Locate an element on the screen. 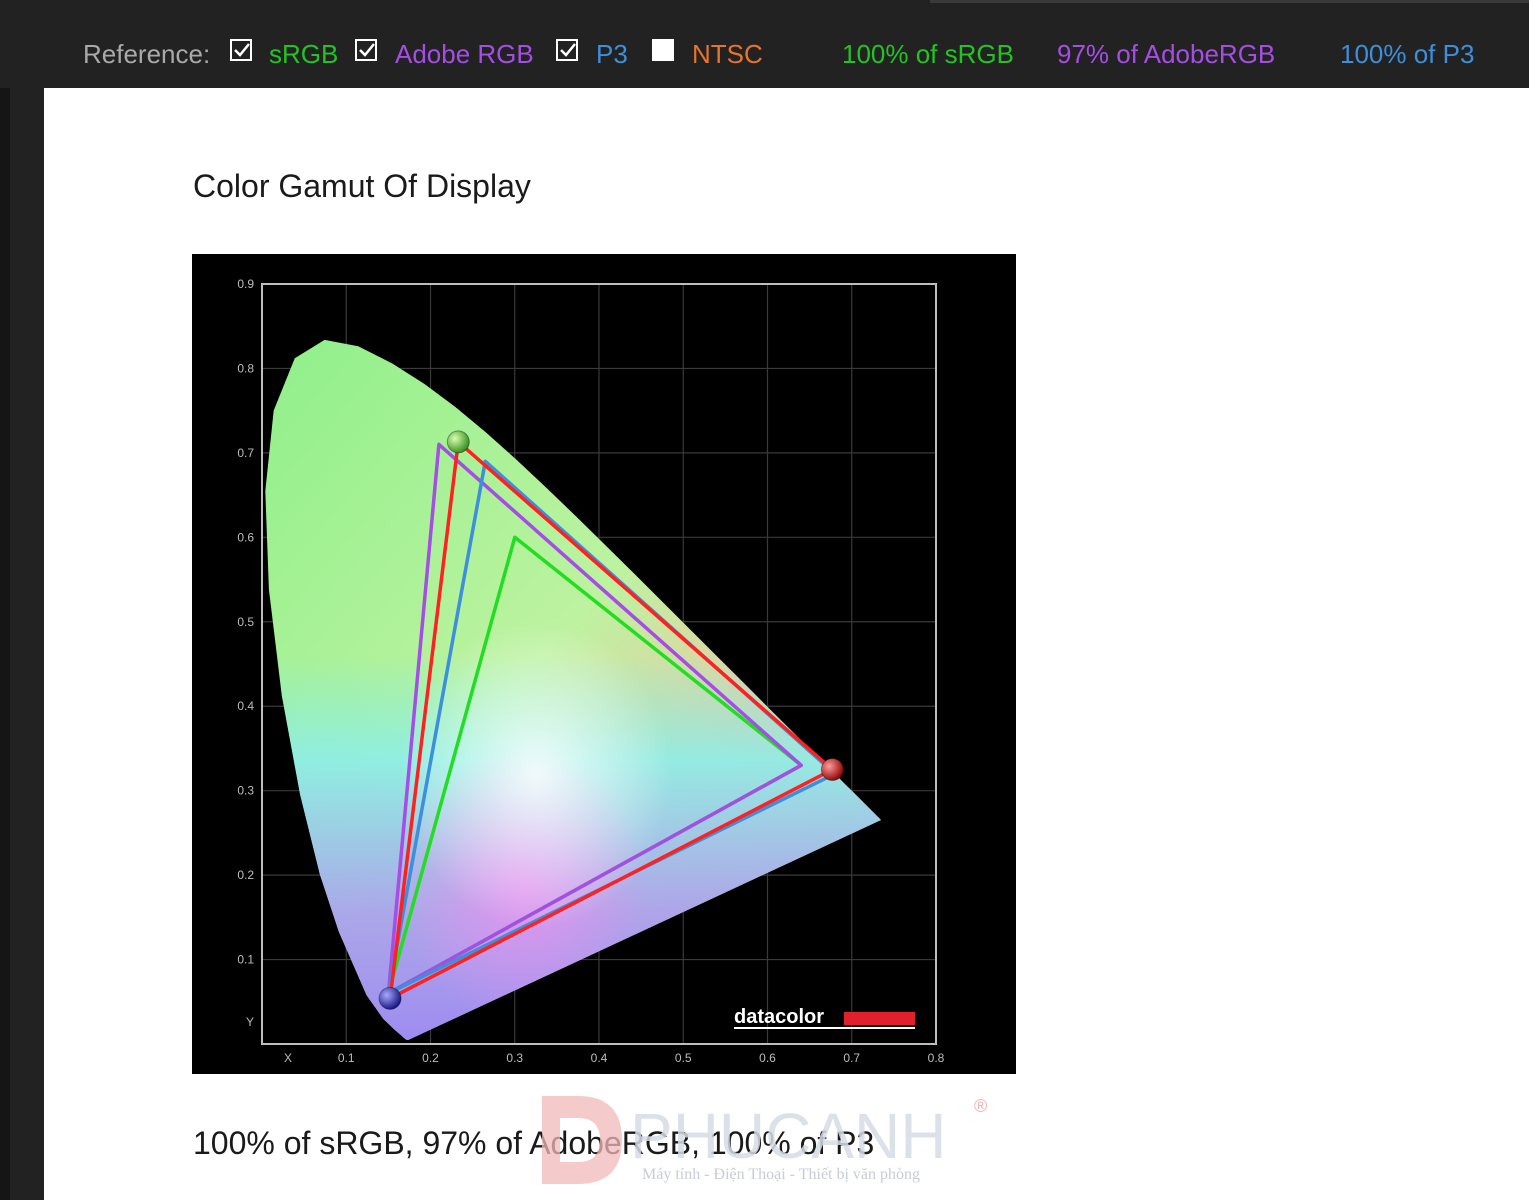  blue-primary-marker is located at coordinates (390, 998).